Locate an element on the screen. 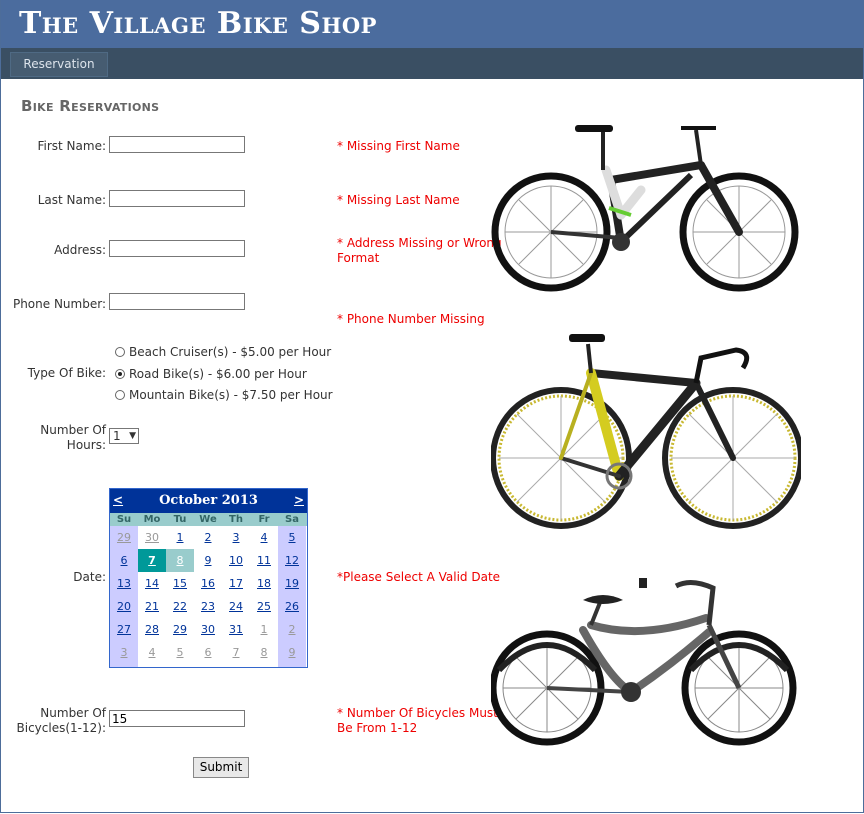 The height and width of the screenshot is (814, 864). bike-option-label: Beach Cruiser(s) - $5.00 per Hour is located at coordinates (230, 352).